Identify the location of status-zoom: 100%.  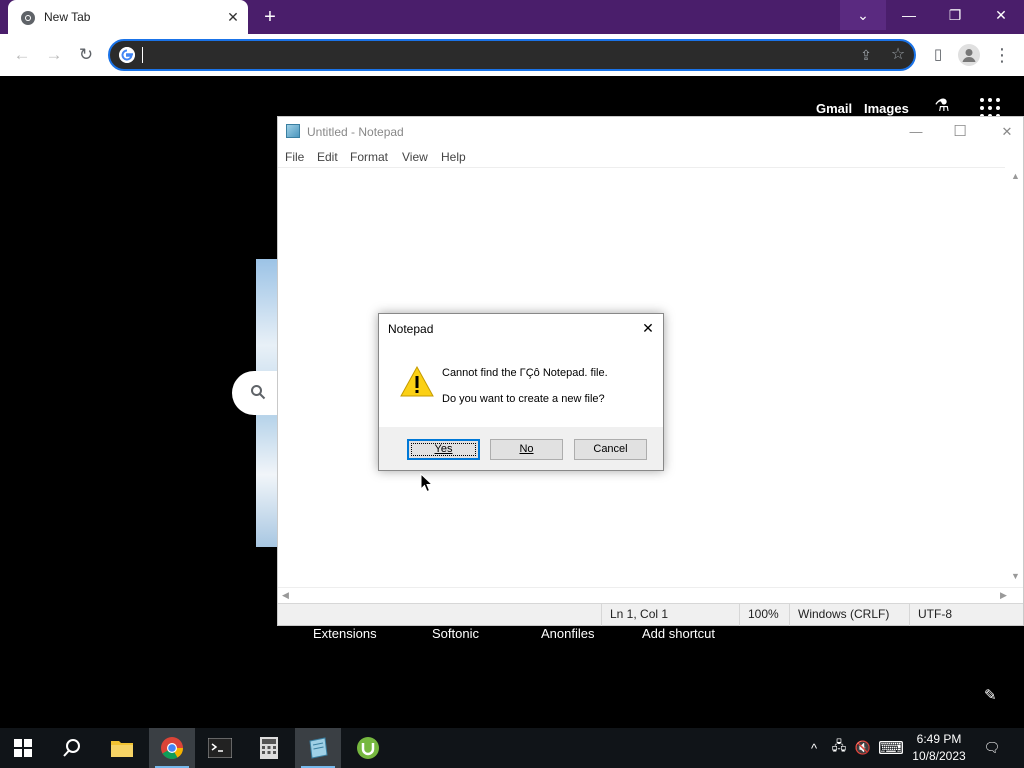
(764, 615).